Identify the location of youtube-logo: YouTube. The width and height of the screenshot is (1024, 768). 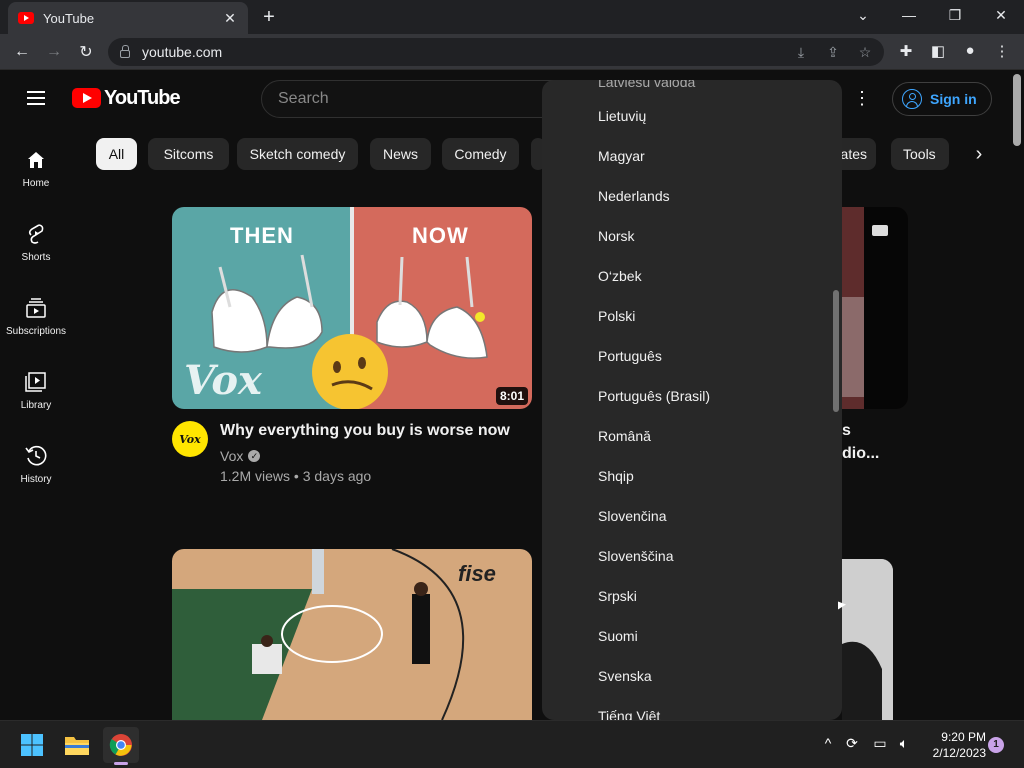
(126, 97).